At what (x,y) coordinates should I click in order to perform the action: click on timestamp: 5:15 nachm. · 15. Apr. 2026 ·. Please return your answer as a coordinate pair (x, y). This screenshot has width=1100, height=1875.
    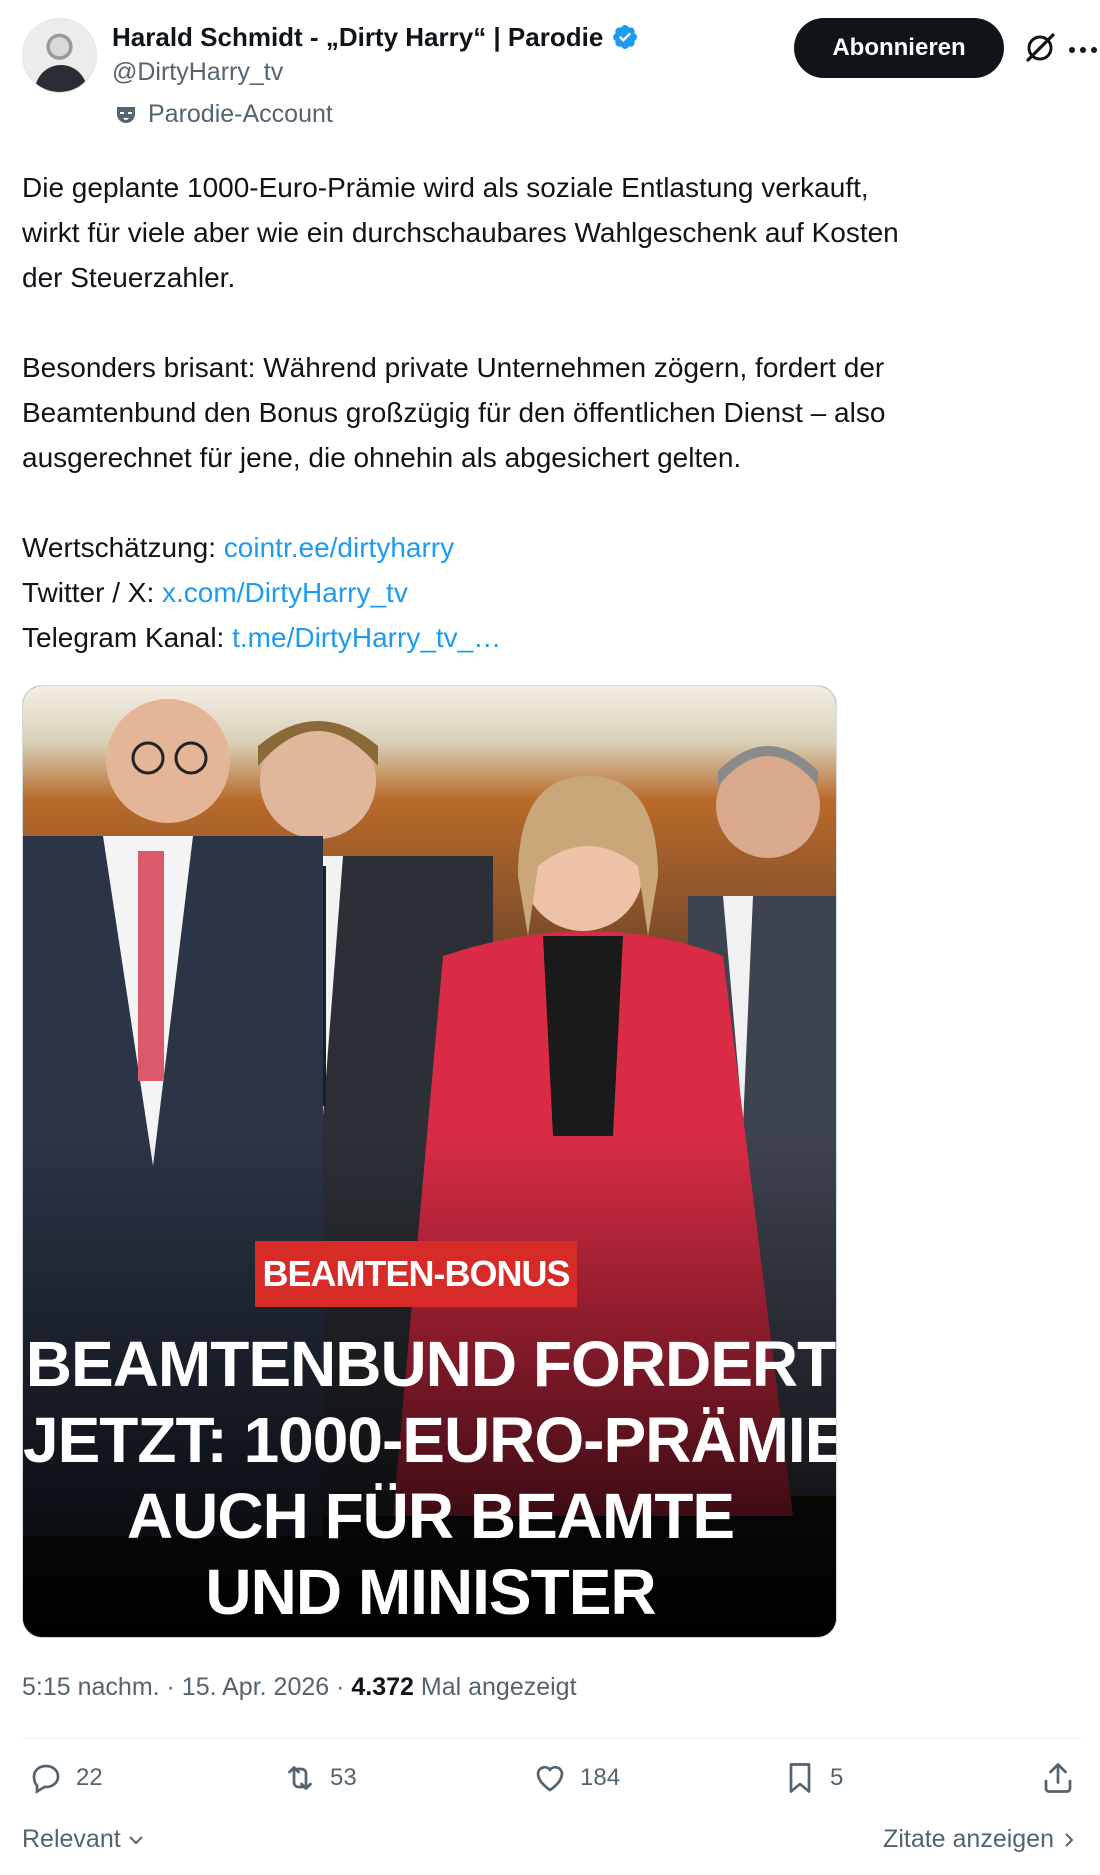
    Looking at the image, I should click on (186, 1687).